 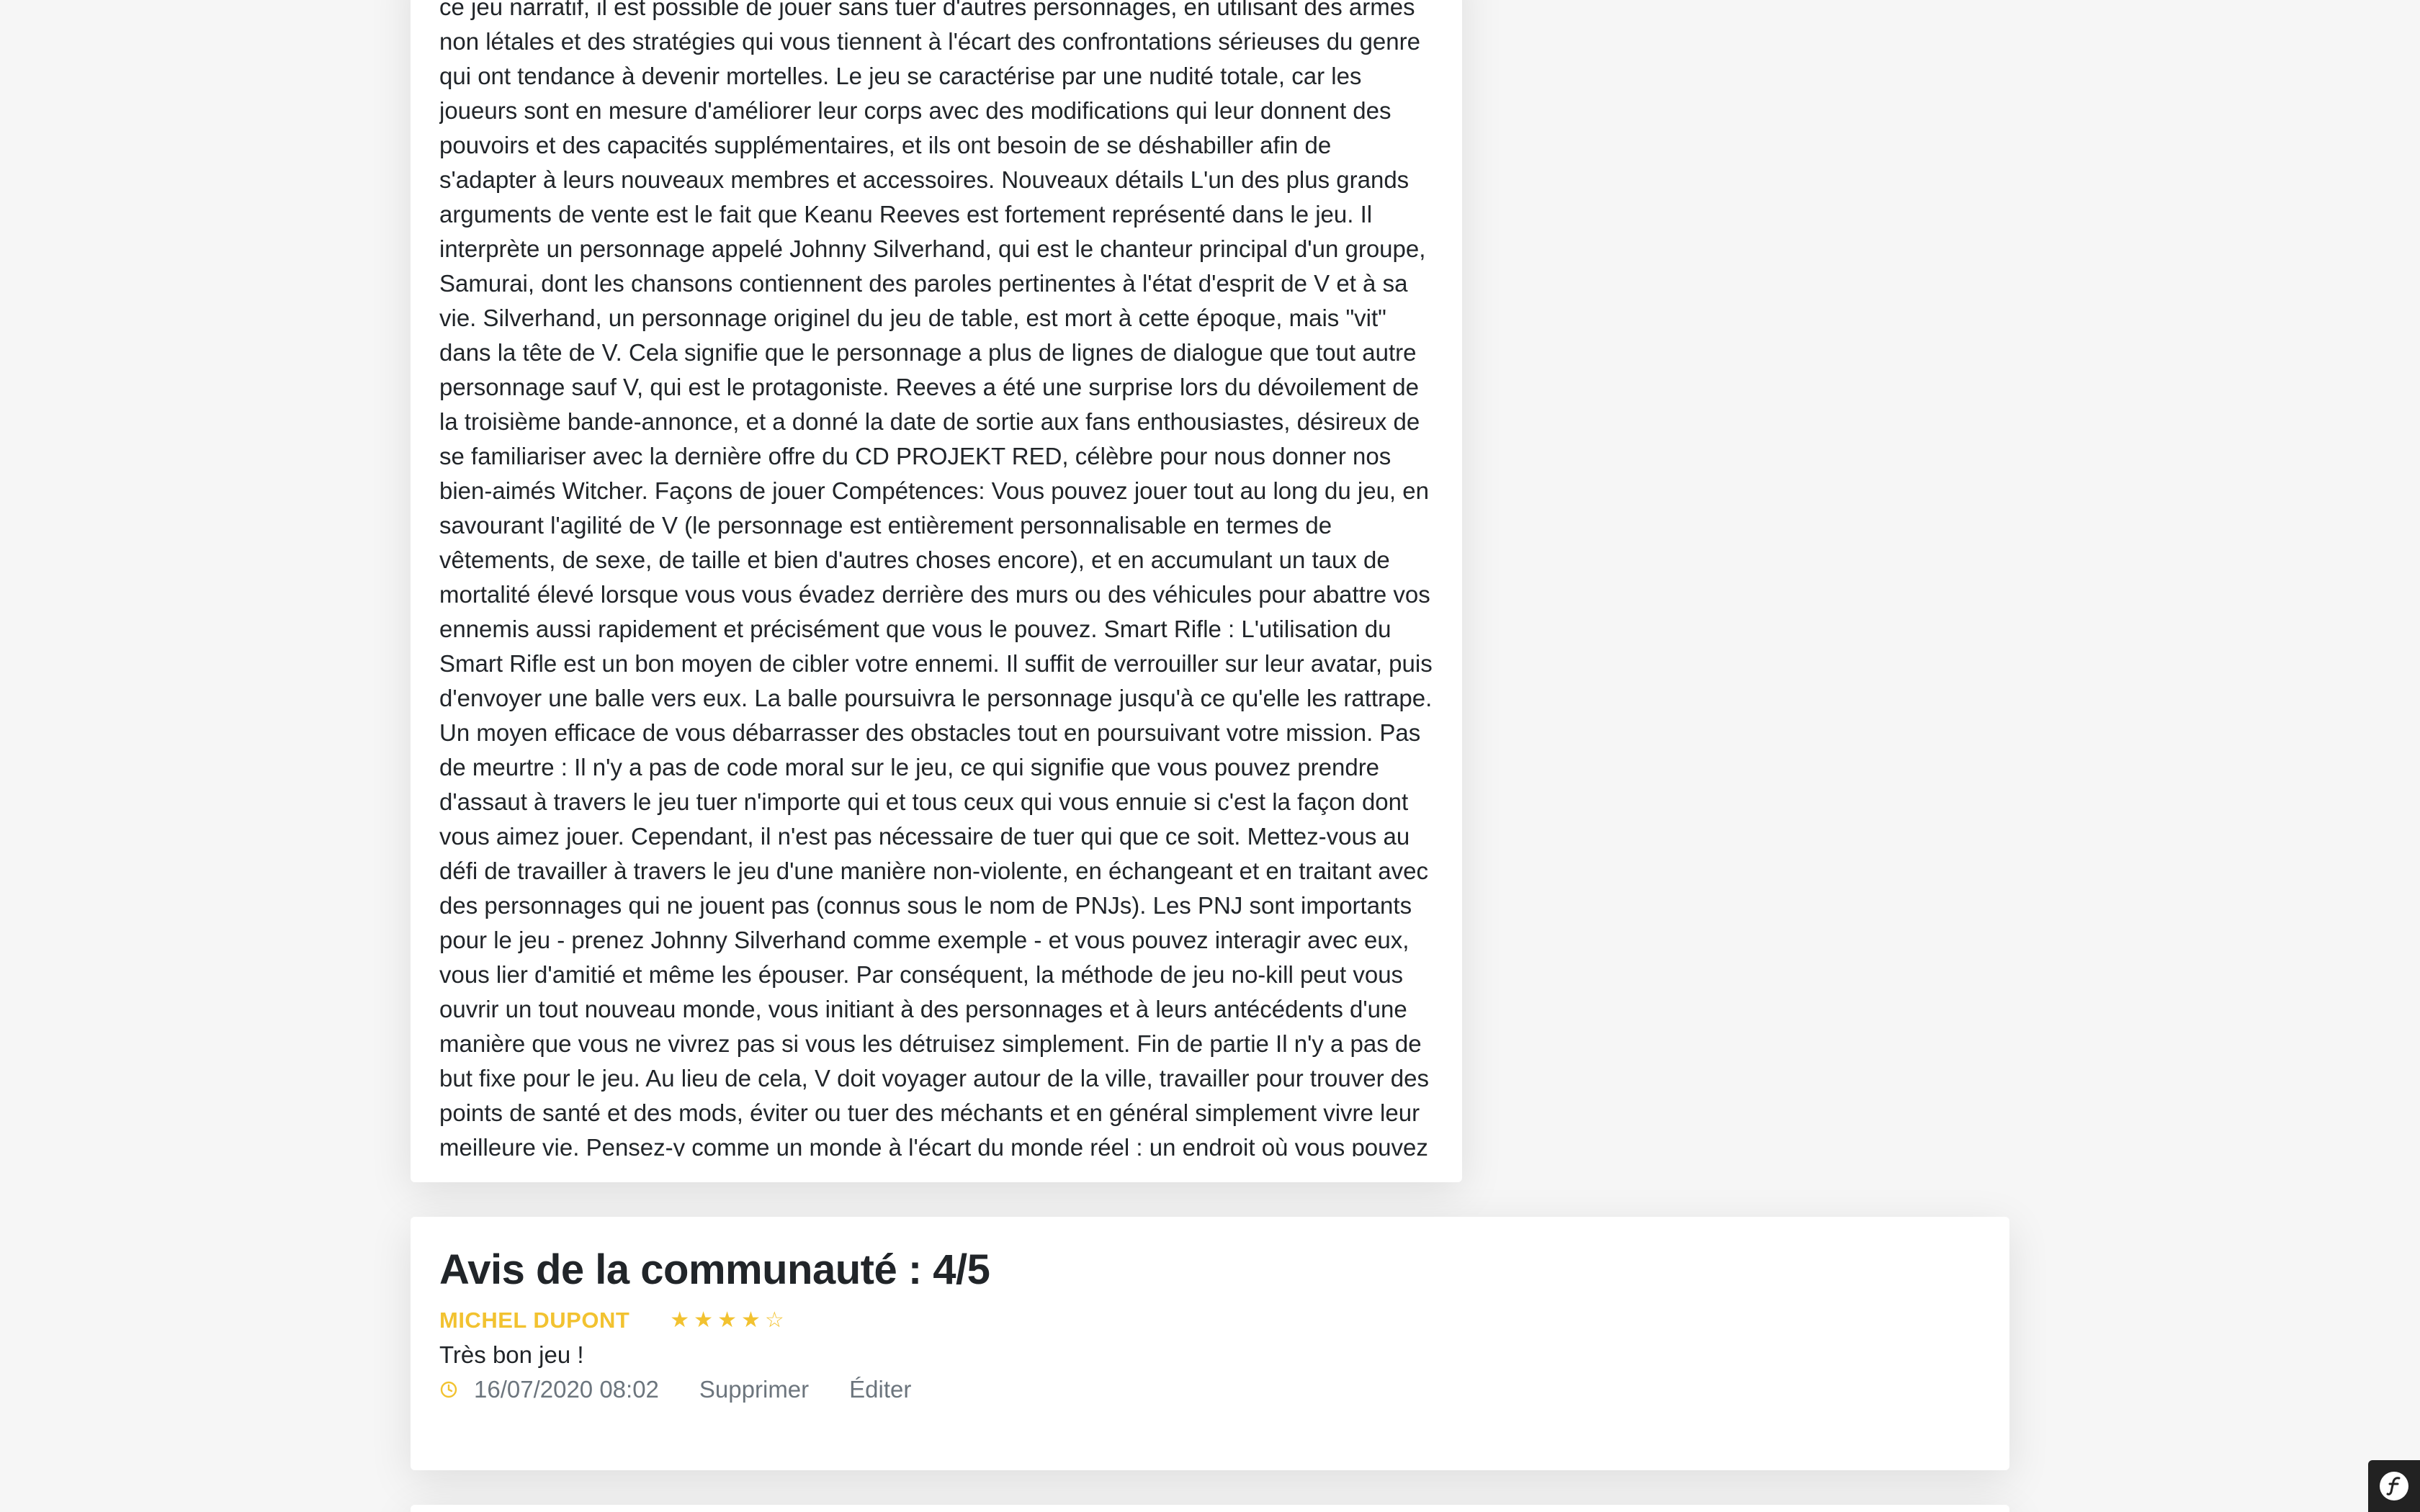 What do you see at coordinates (880, 1389) in the screenshot?
I see `edit-review-link: Éditer` at bounding box center [880, 1389].